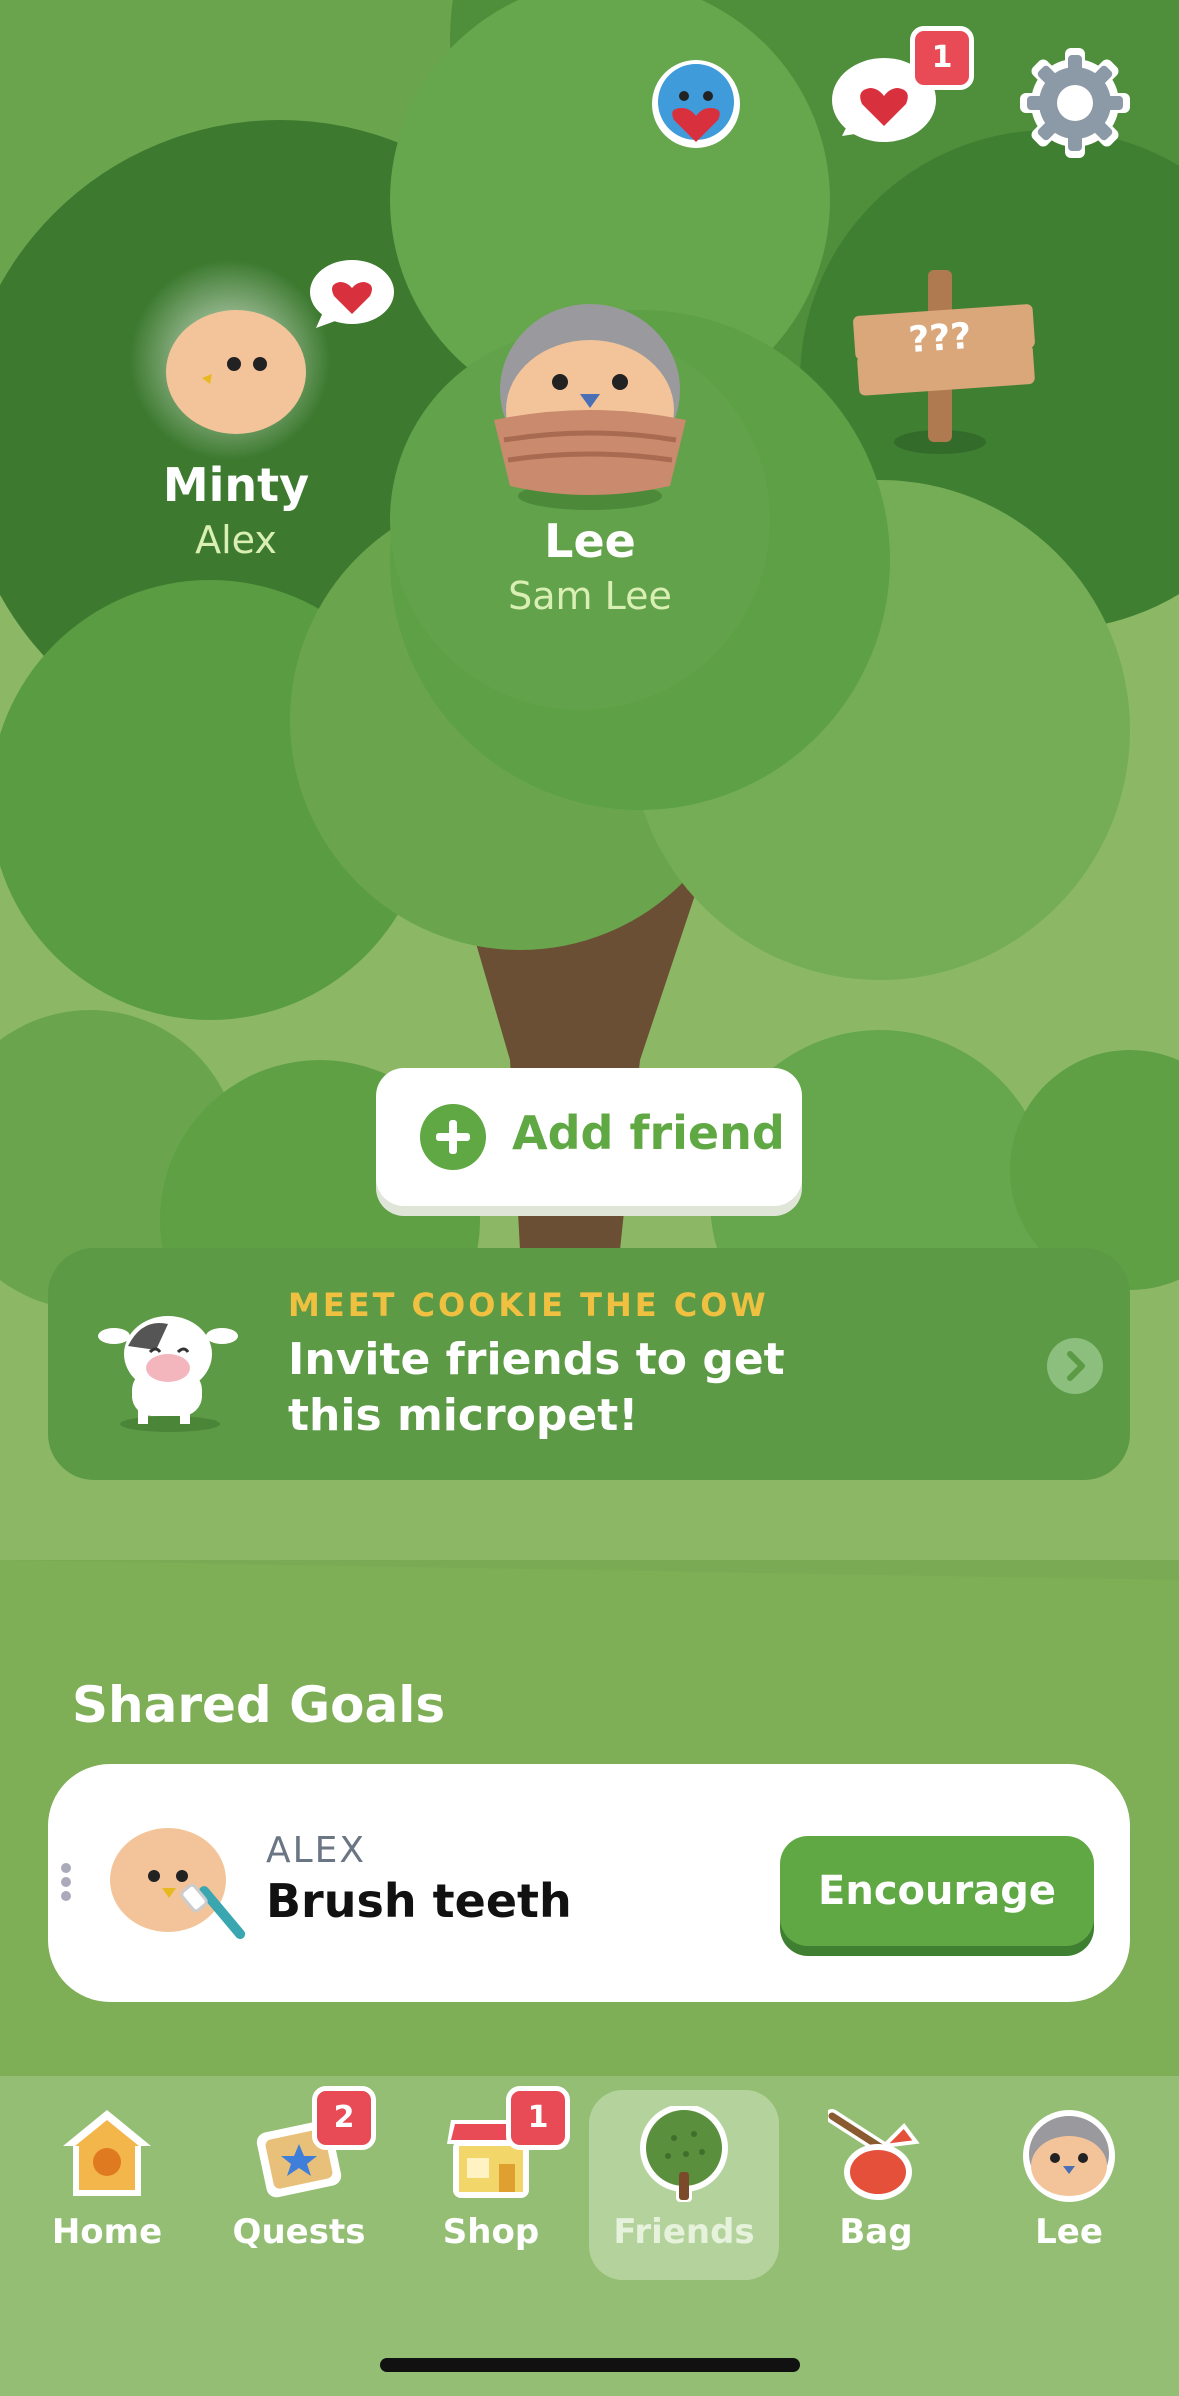  Describe the element at coordinates (453, 1137) in the screenshot. I see `plus-circle-icon` at that location.